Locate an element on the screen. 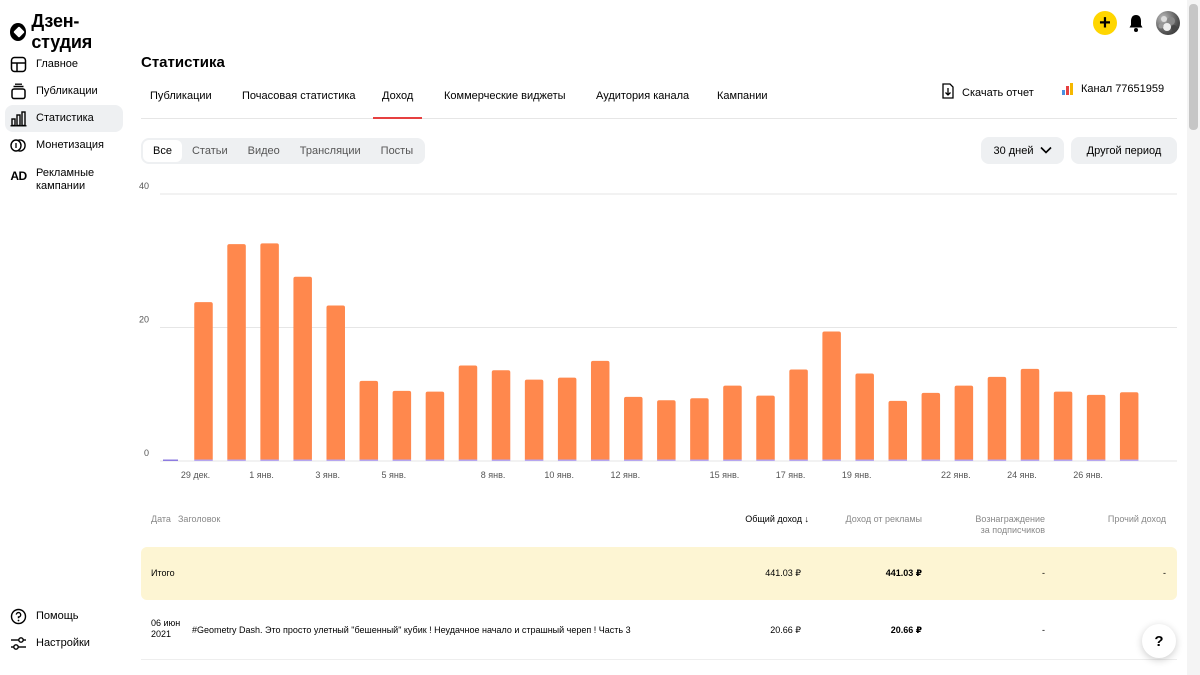  column-total-income: Общий доход ↓ is located at coordinates (777, 519).